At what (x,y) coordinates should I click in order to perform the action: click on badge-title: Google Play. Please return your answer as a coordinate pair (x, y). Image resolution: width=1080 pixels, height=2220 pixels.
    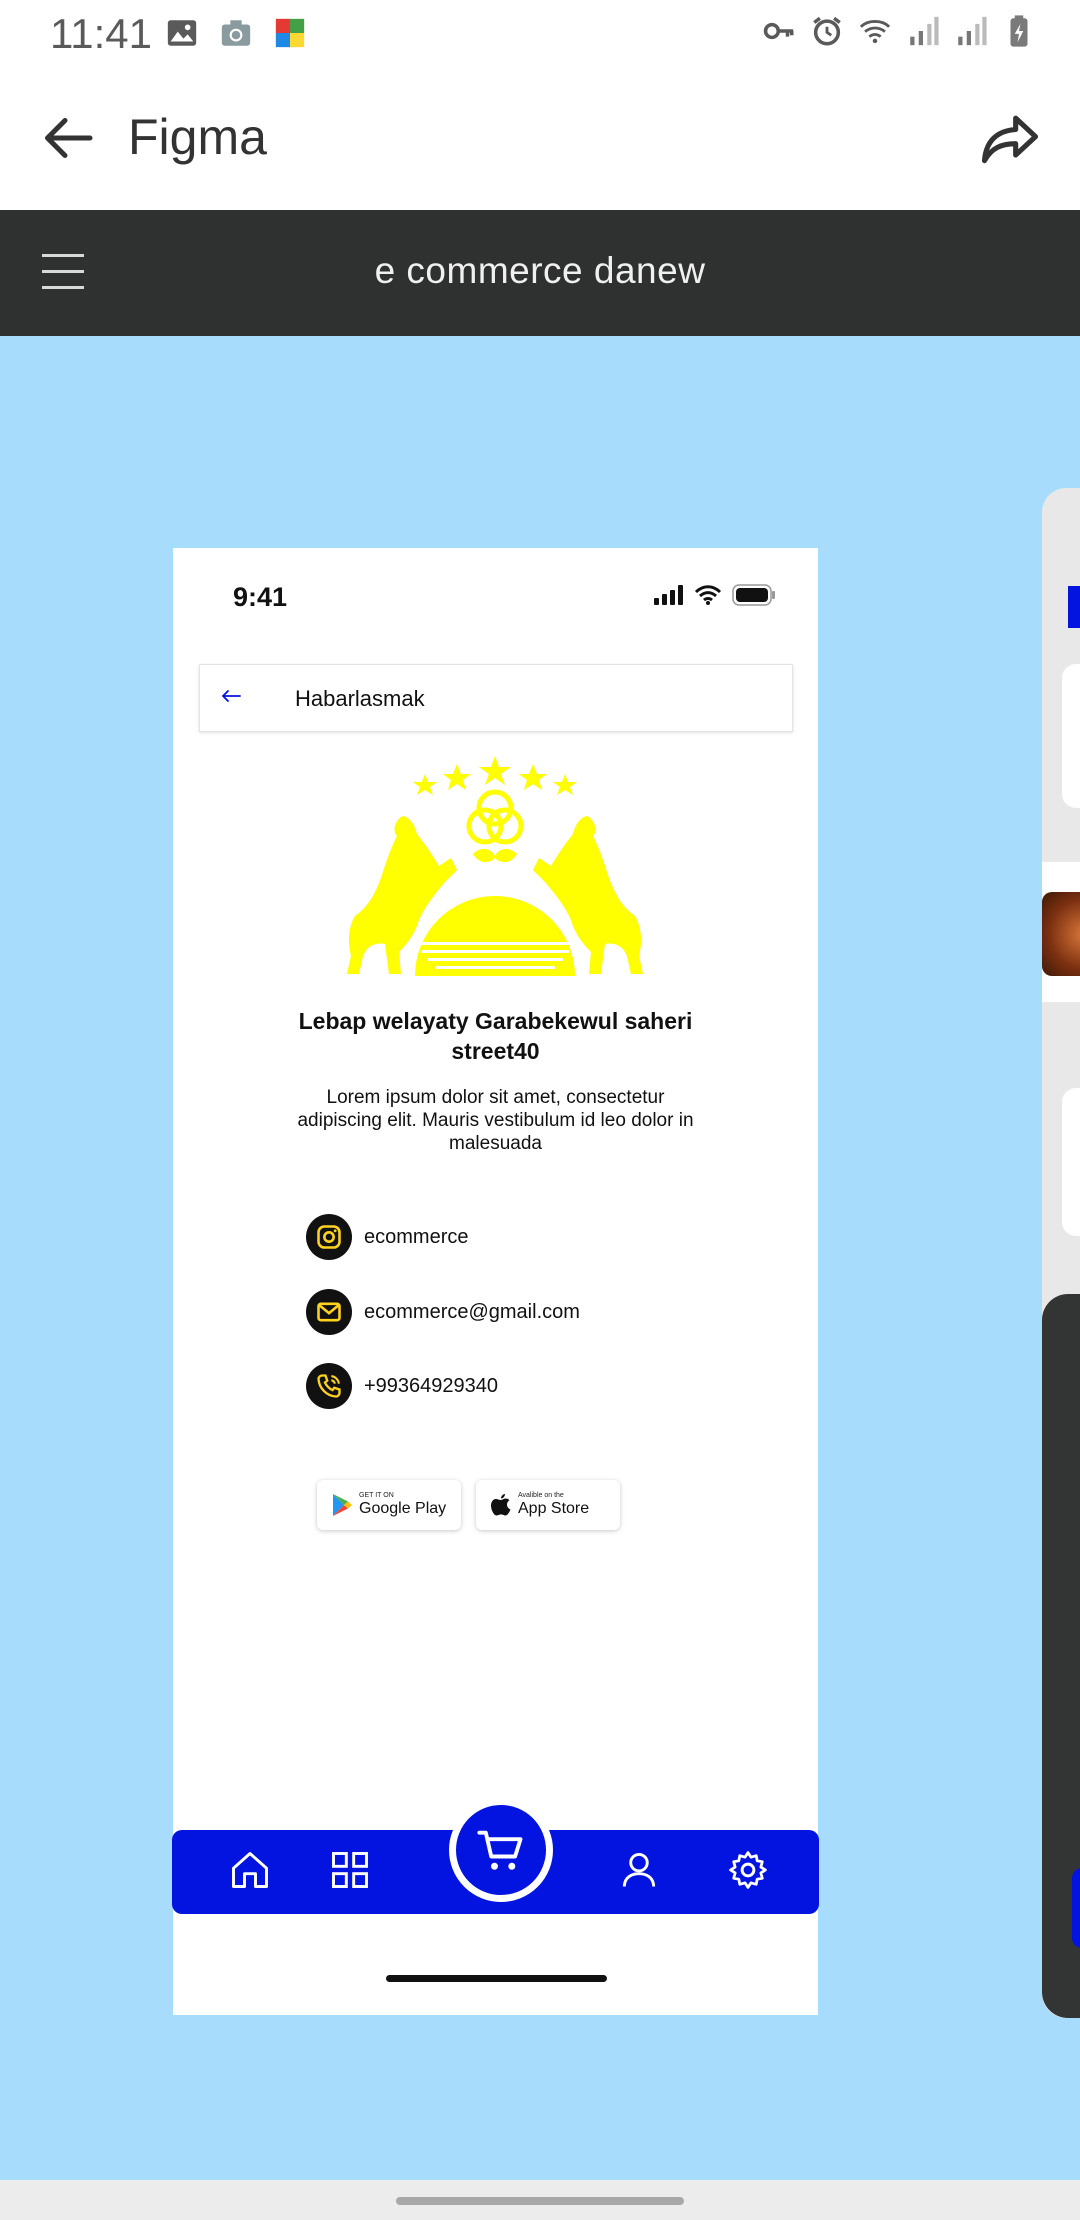
    Looking at the image, I should click on (403, 1508).